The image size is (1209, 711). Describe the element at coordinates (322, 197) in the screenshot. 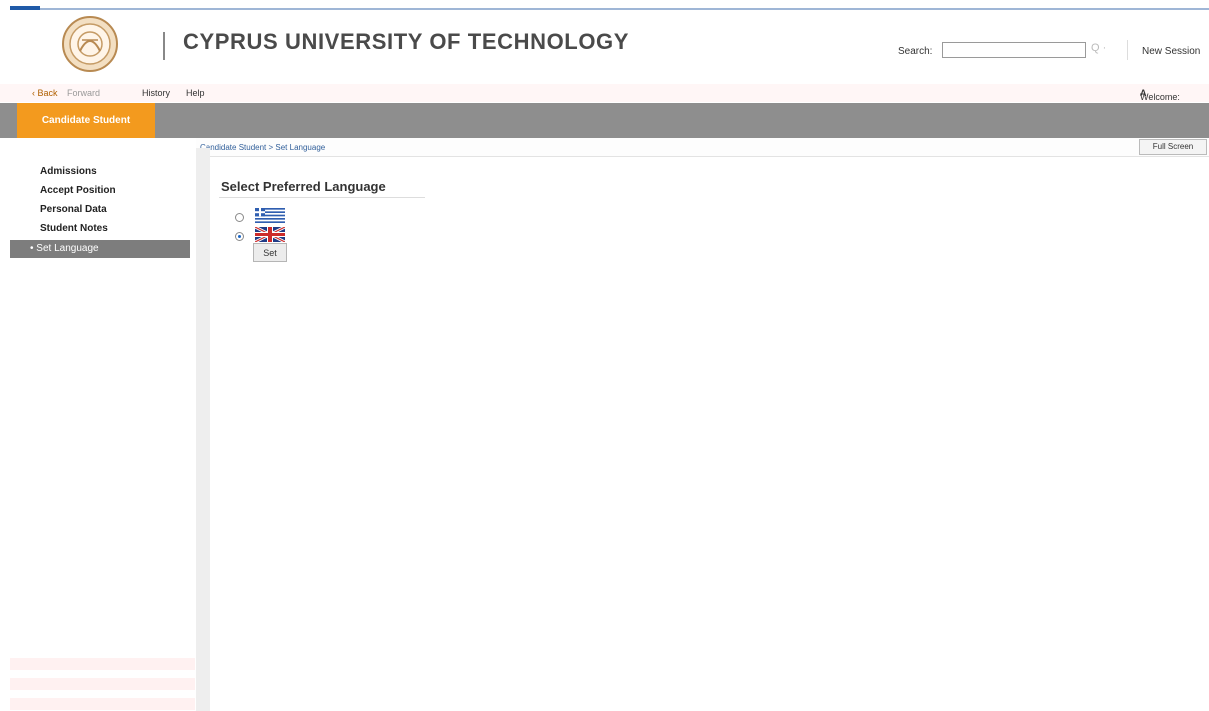

I see `title-underline` at that location.